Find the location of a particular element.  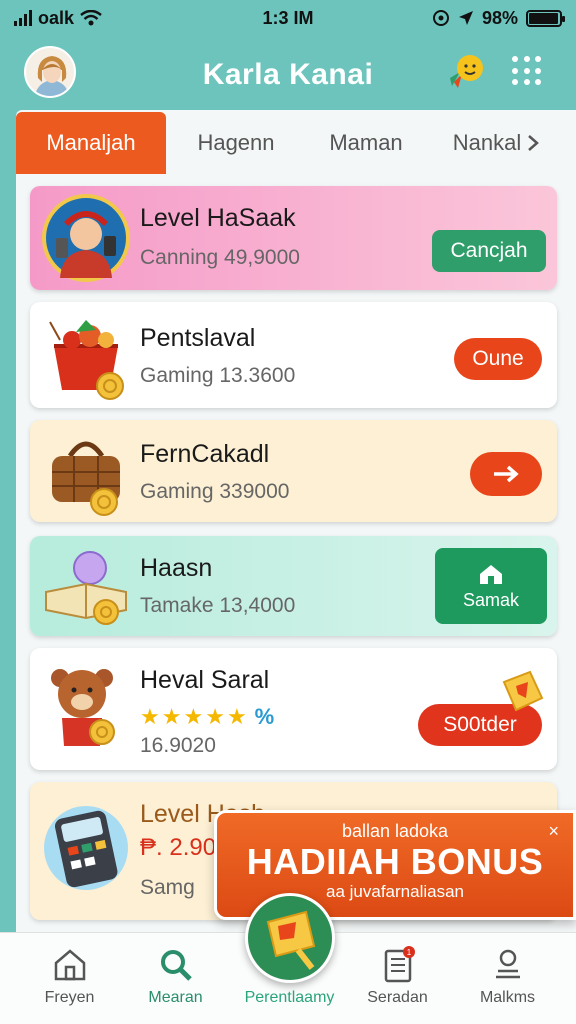

app-grid-menu-icon is located at coordinates (527, 71).